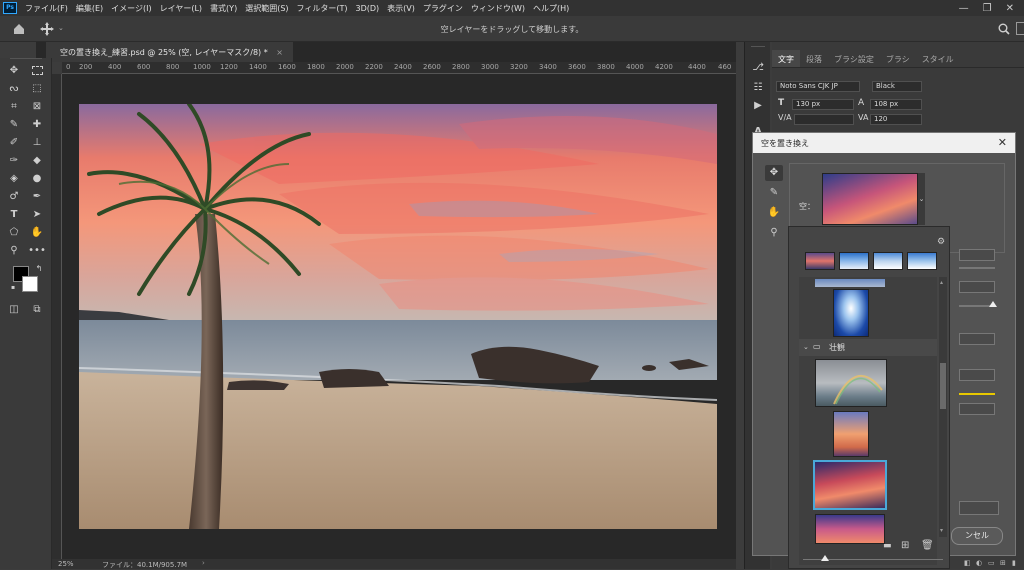 This screenshot has width=1024, height=570. I want to click on menu-help: ヘルプ(H), so click(551, 8).